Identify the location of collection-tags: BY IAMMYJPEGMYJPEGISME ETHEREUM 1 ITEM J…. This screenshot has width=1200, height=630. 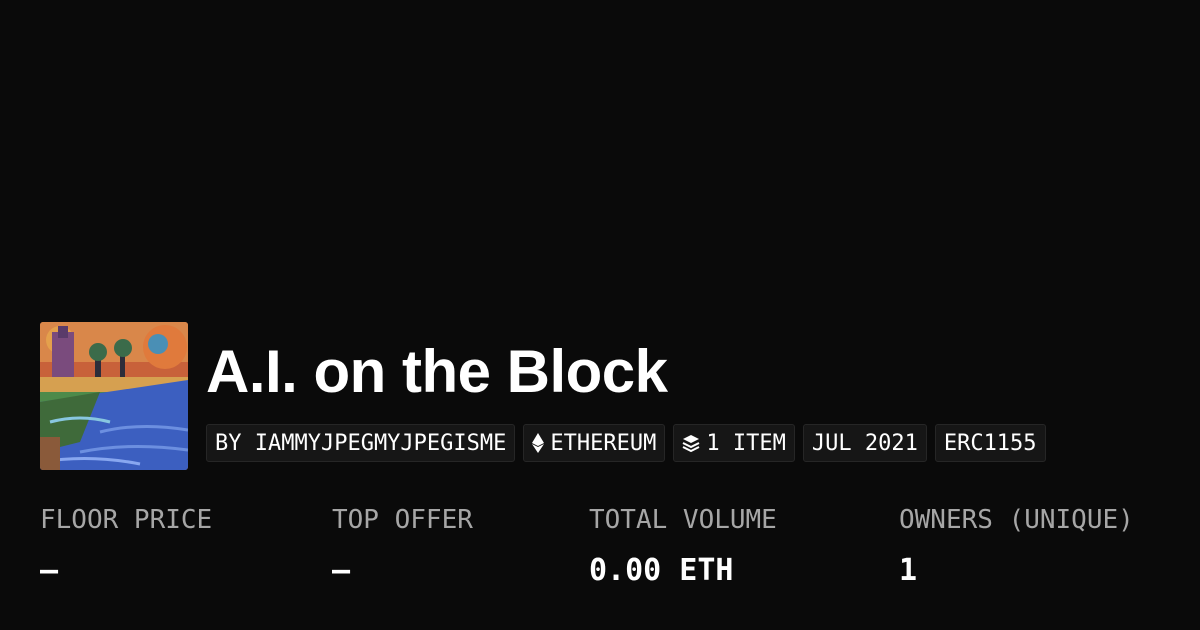
(626, 443).